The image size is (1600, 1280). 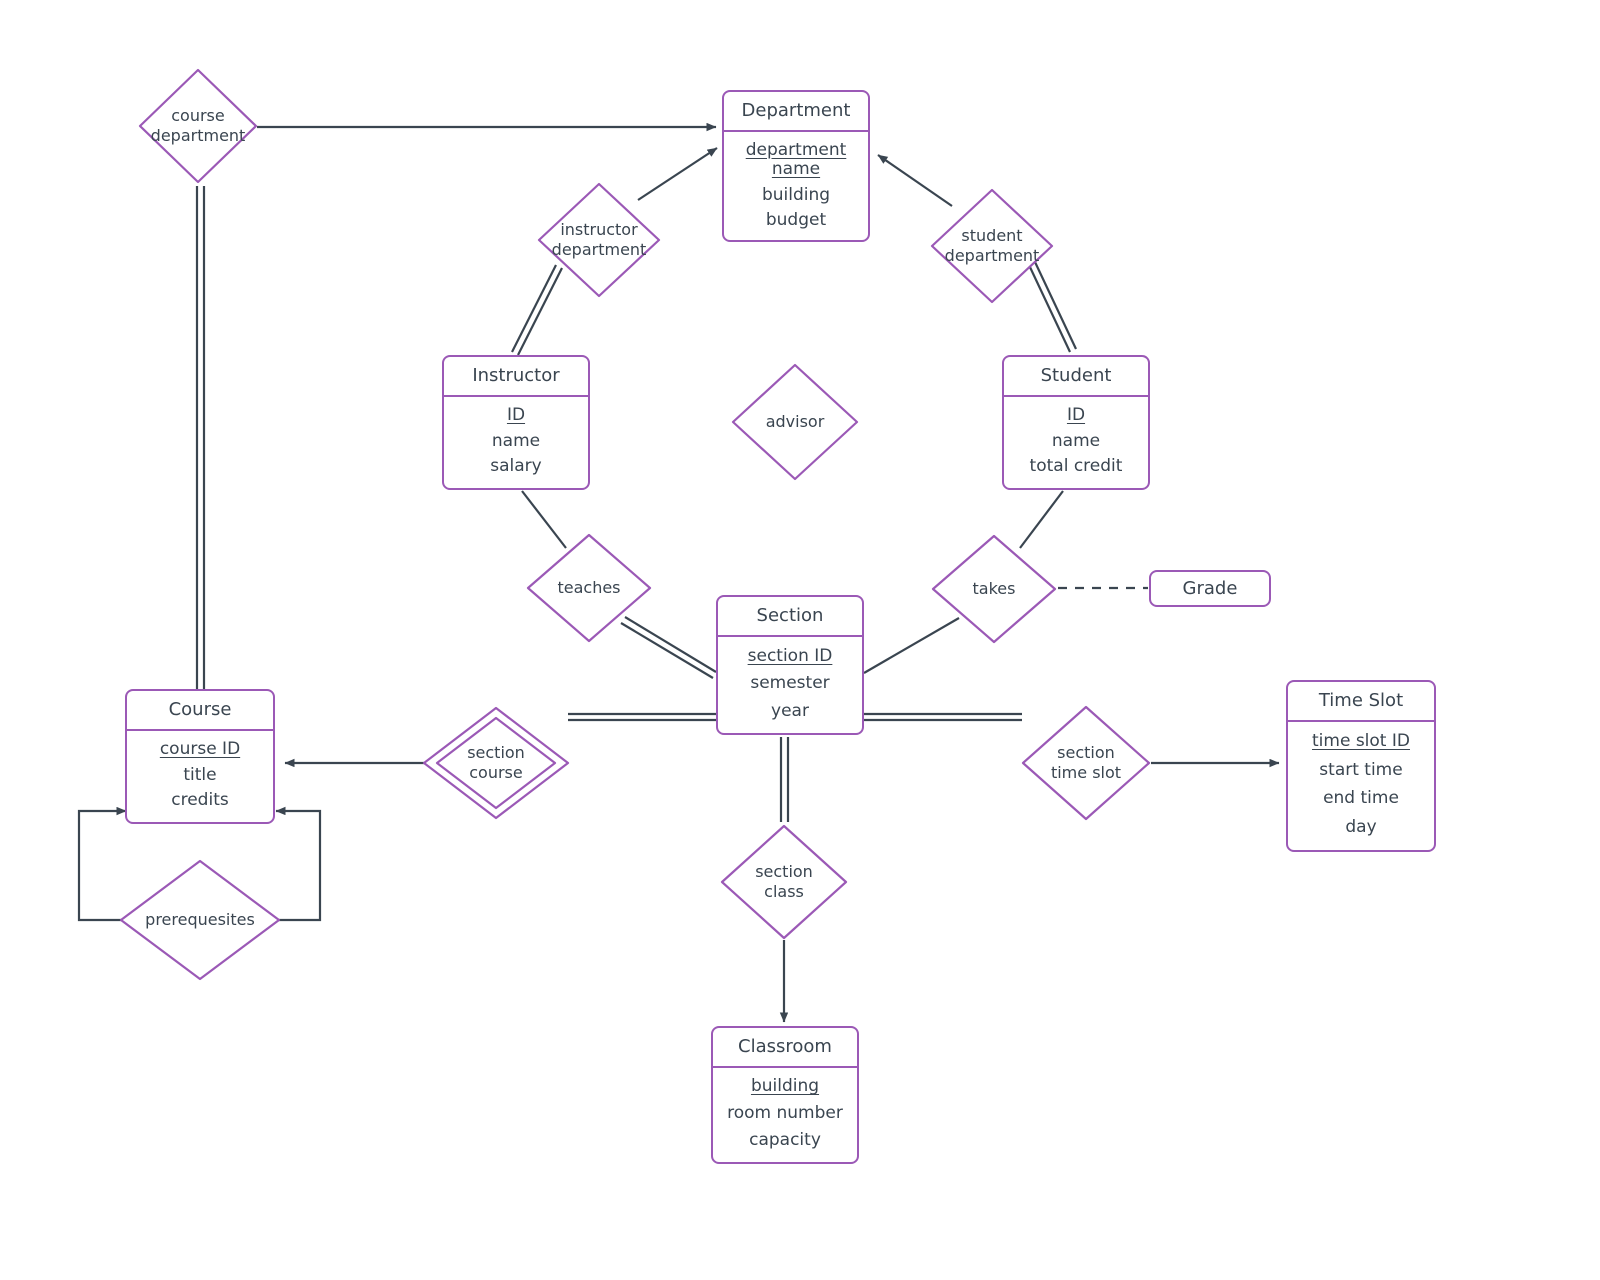 I want to click on relationship-section-time-slot: section time slot, so click(x=1086, y=763).